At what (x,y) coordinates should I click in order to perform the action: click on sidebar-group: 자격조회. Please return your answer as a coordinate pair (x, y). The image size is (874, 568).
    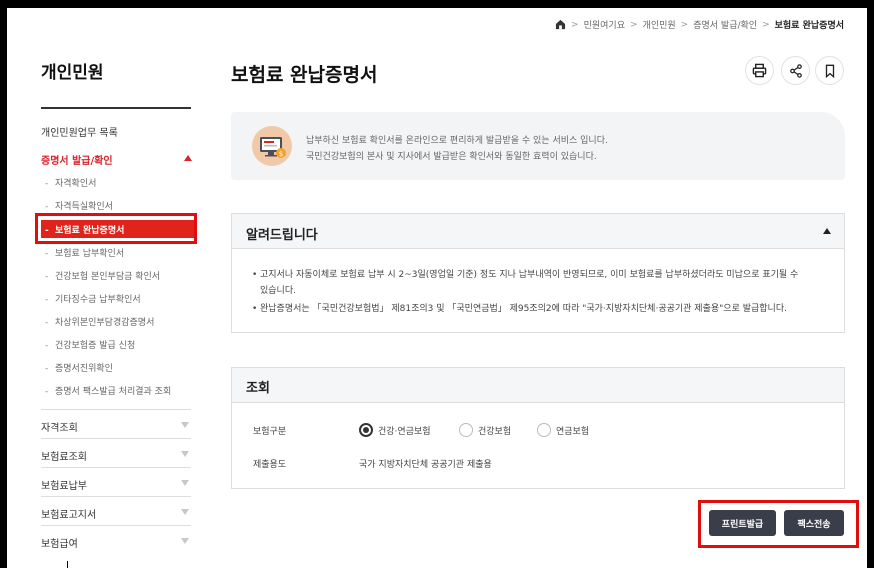
    Looking at the image, I should click on (116, 423).